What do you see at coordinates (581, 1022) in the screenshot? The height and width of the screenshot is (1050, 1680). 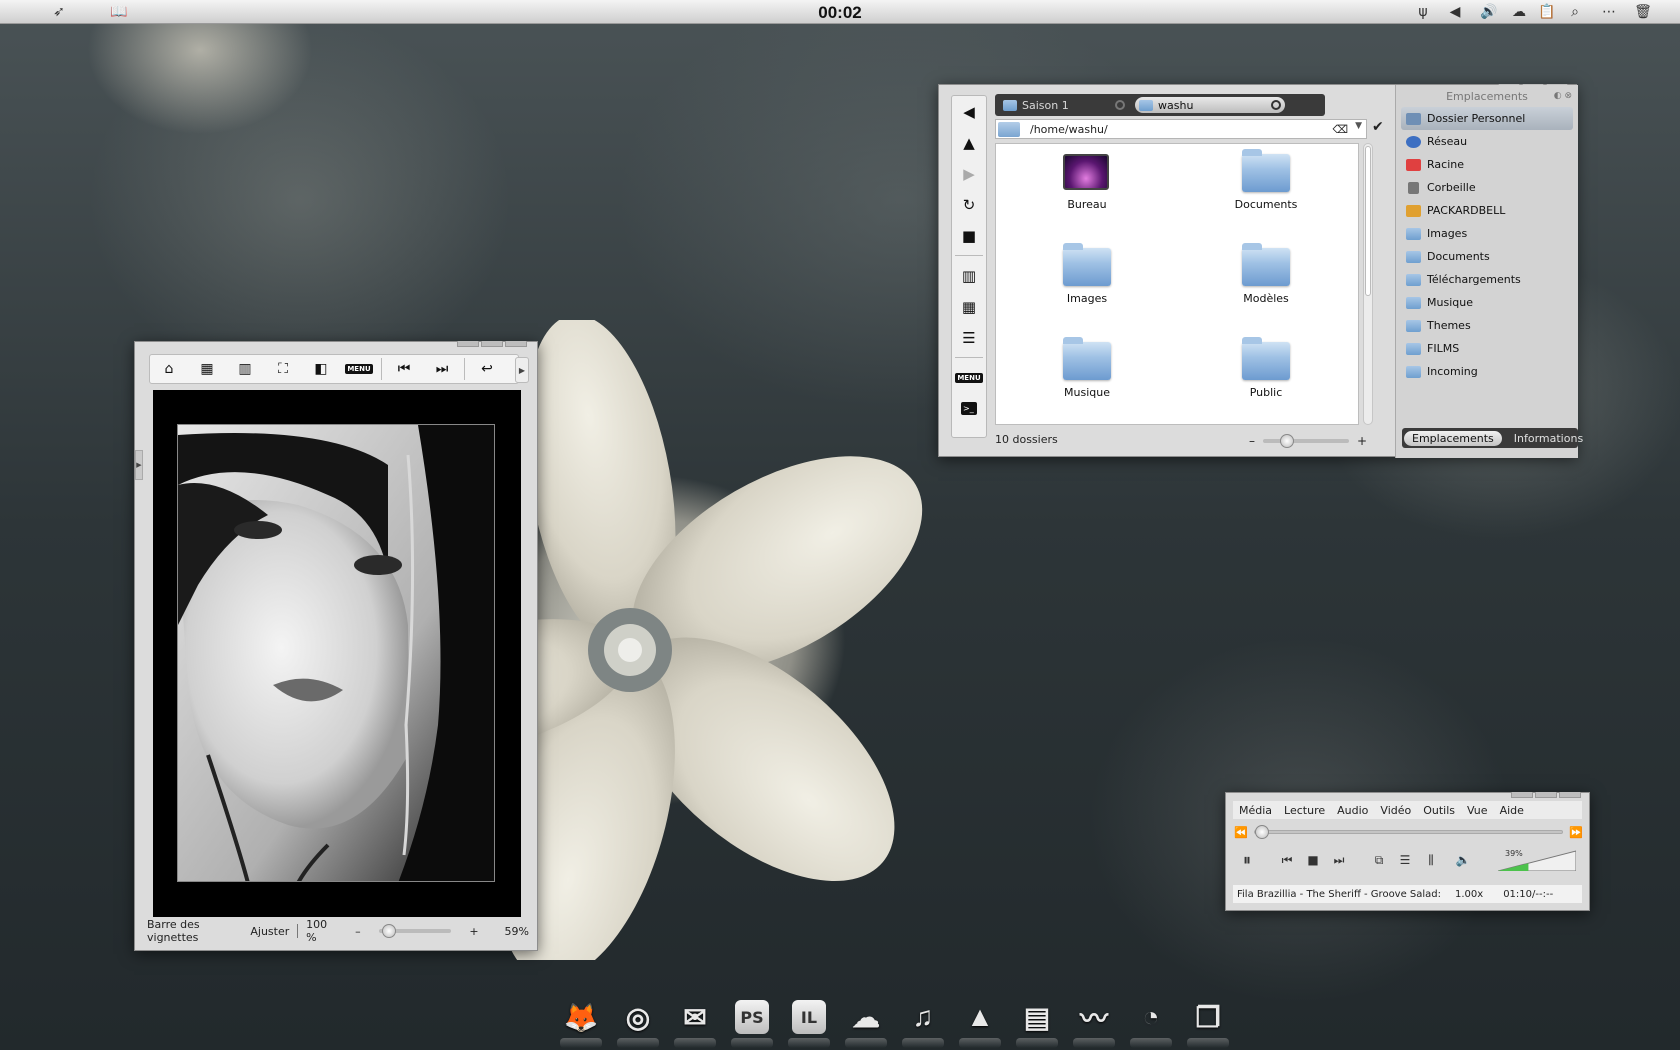 I see `firefox-icon: 🦊` at bounding box center [581, 1022].